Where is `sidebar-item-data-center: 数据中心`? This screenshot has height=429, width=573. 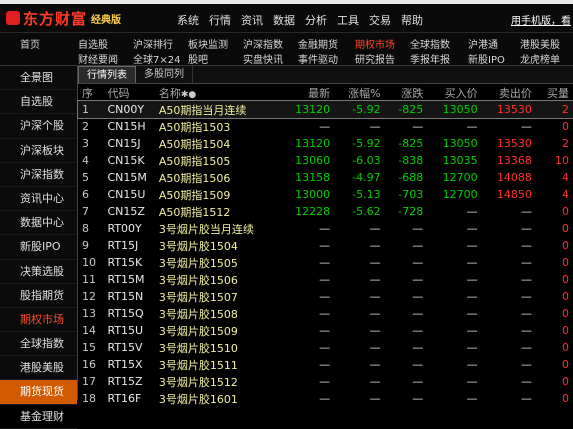
sidebar-item-data-center: 数据中心 is located at coordinates (38, 223).